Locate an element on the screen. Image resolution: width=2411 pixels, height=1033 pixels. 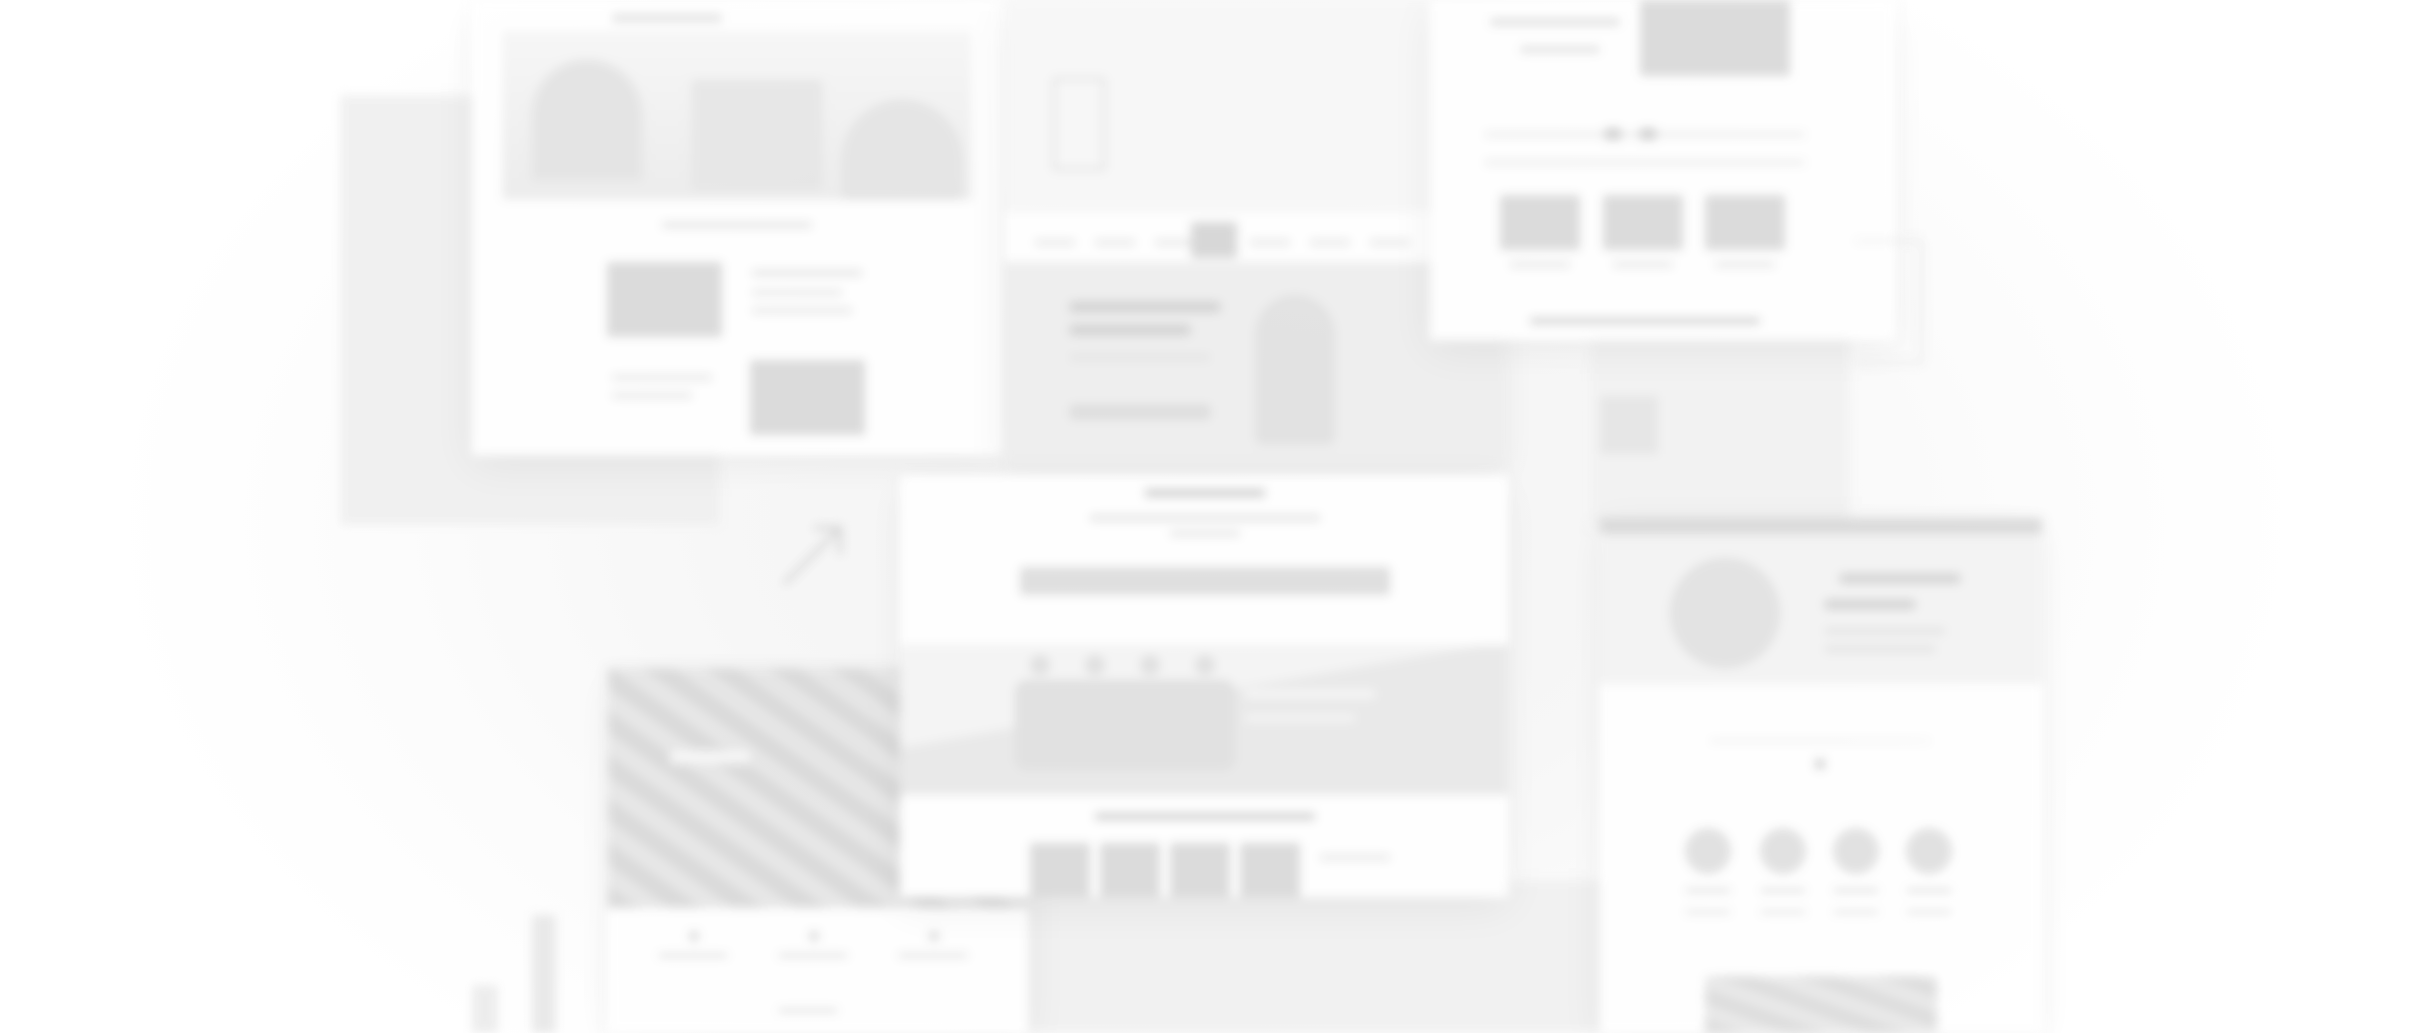
section-caption-placeholder is located at coordinates (1205, 816).